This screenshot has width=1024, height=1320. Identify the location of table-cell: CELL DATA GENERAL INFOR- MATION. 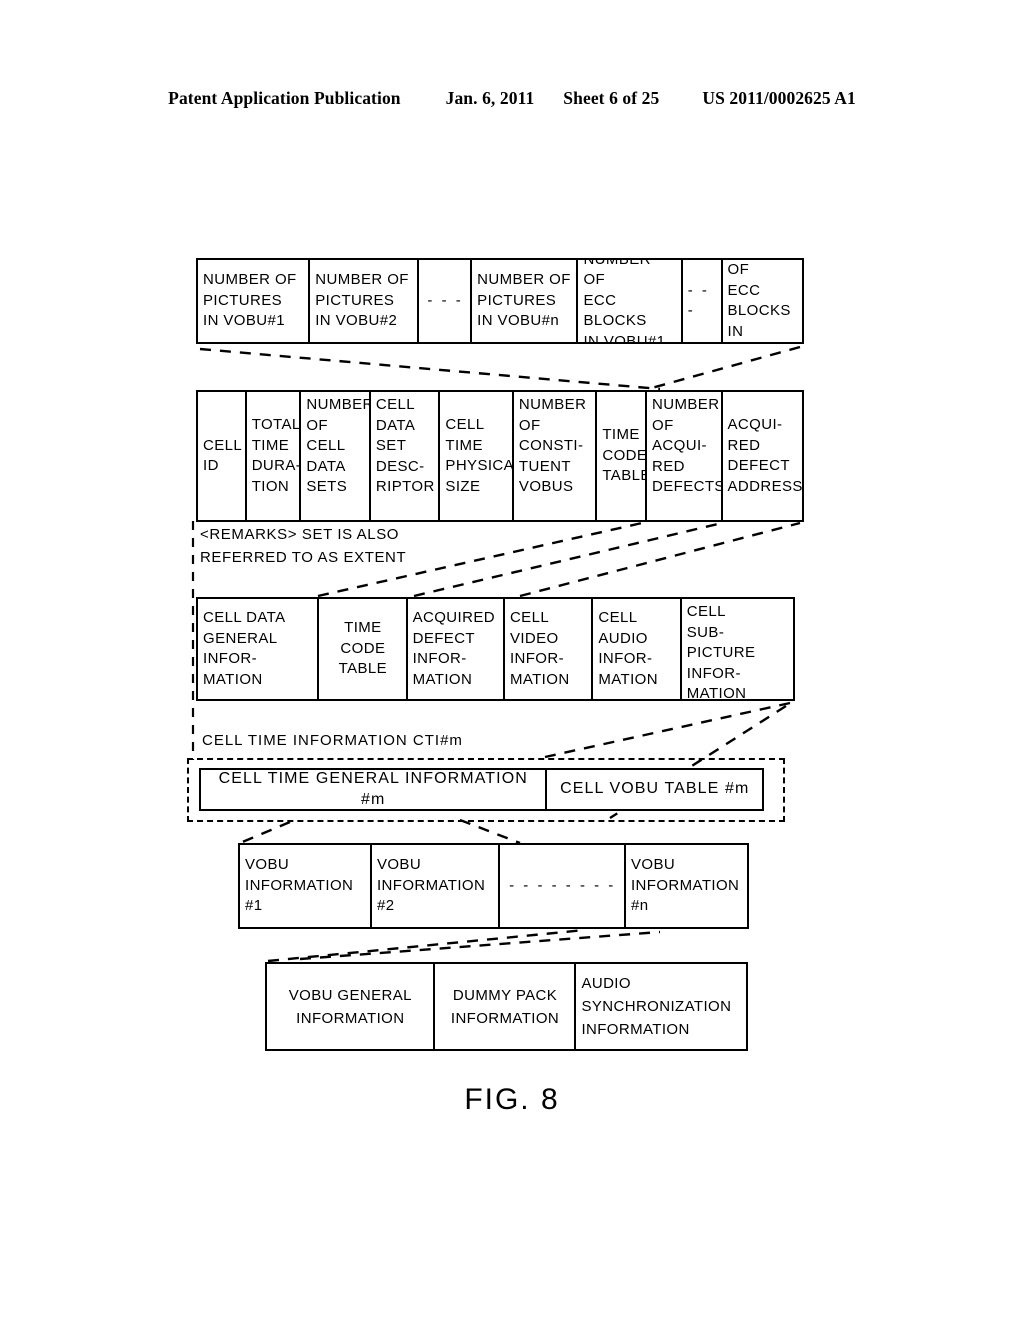
(259, 649).